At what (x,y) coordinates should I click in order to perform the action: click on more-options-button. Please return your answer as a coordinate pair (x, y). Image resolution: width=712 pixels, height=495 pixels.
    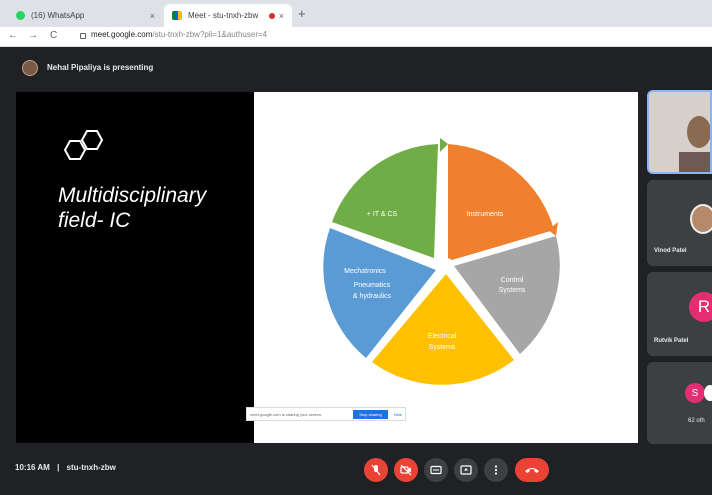
    Looking at the image, I should click on (496, 470).